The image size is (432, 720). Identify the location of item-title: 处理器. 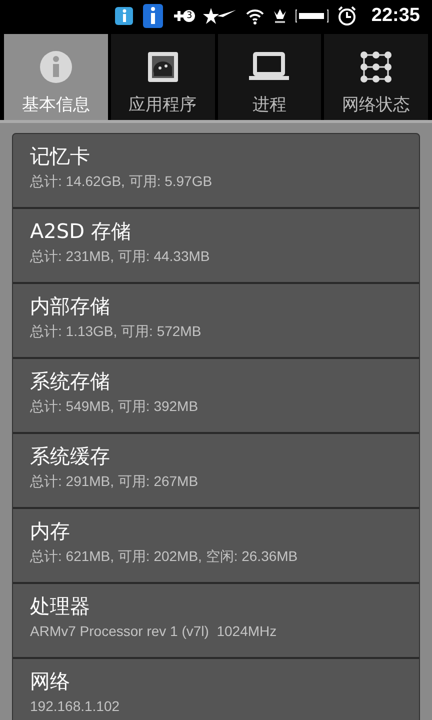
(60, 606).